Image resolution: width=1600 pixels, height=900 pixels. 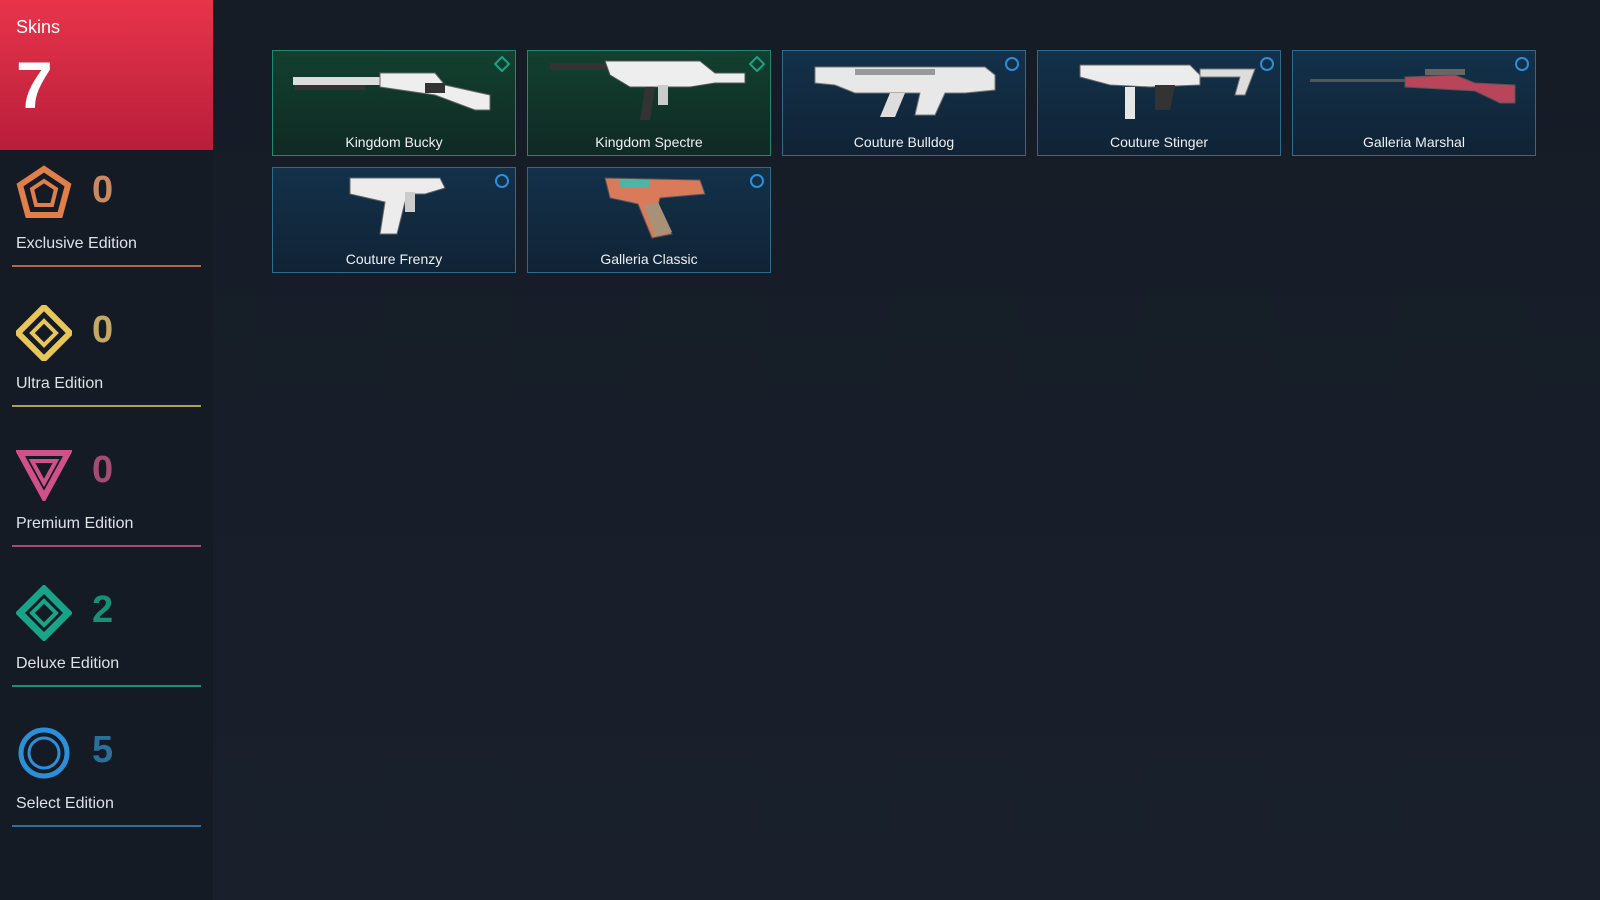 What do you see at coordinates (106, 356) in the screenshot?
I see `tier-ultra: 0 Ultra Edition` at bounding box center [106, 356].